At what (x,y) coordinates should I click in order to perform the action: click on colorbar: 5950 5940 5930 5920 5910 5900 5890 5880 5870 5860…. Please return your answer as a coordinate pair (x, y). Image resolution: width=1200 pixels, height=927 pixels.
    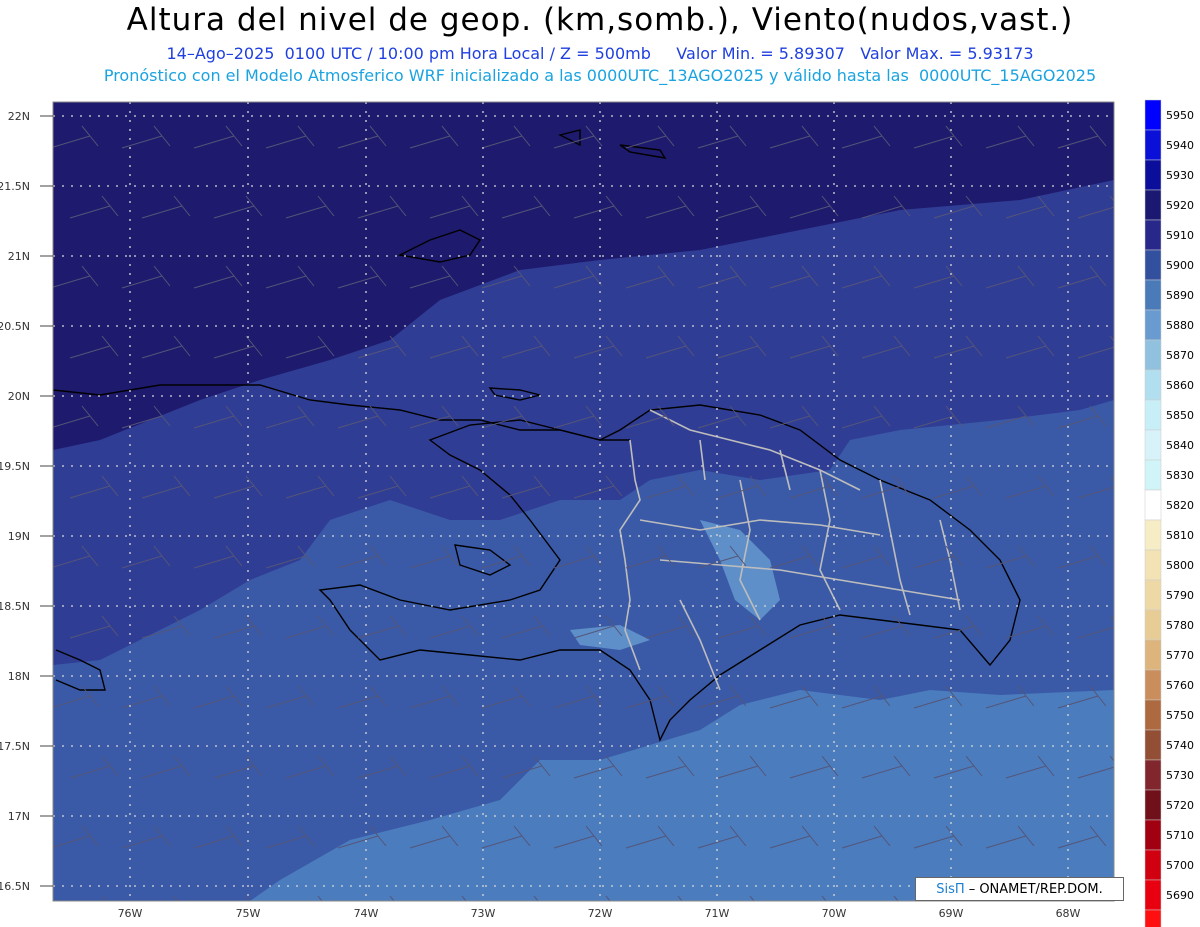
    Looking at the image, I should click on (1169, 513).